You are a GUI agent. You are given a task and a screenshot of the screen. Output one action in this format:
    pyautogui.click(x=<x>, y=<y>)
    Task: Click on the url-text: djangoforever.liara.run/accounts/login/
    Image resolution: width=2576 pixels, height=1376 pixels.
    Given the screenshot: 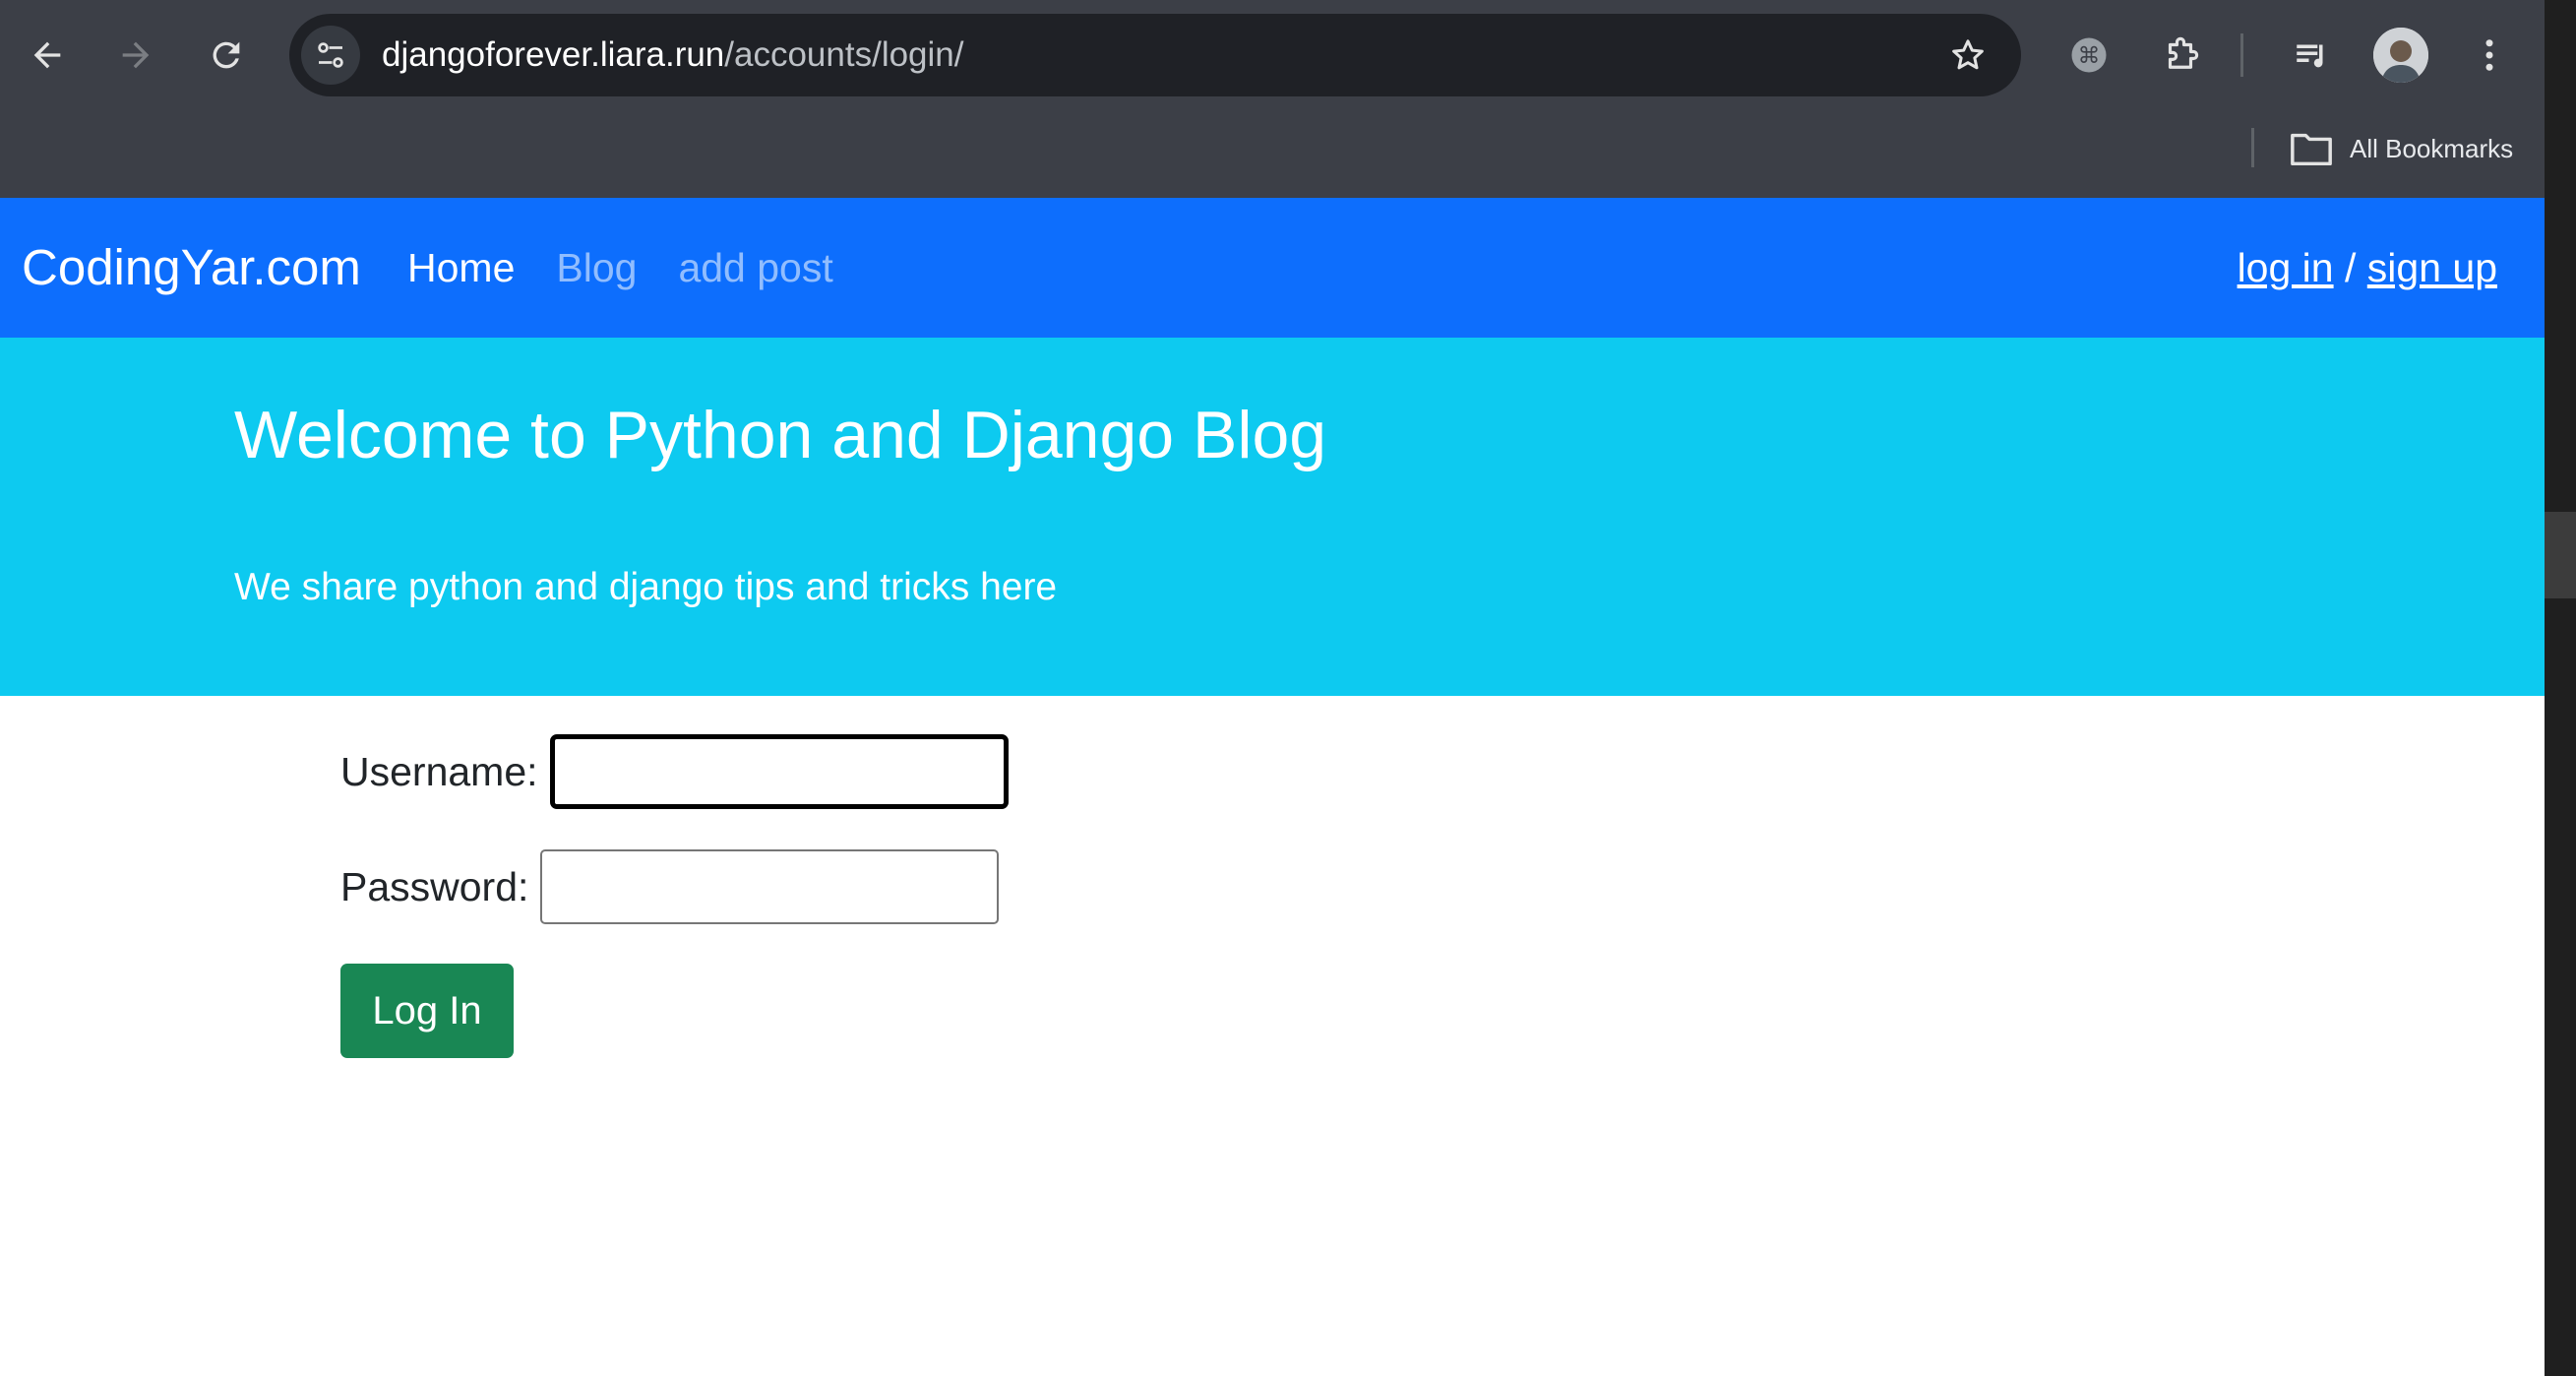 What is the action you would take?
    pyautogui.click(x=673, y=55)
    